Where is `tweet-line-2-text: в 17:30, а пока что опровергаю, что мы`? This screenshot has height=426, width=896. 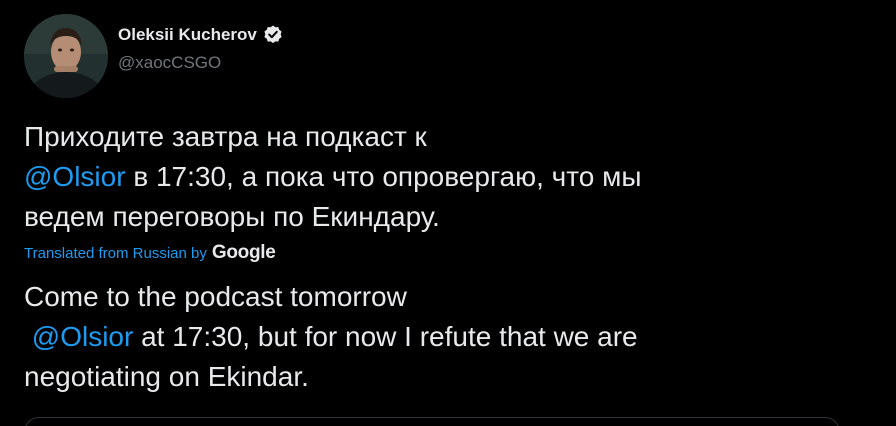 tweet-line-2-text: в 17:30, а пока что опровергаю, что мы is located at coordinates (383, 176).